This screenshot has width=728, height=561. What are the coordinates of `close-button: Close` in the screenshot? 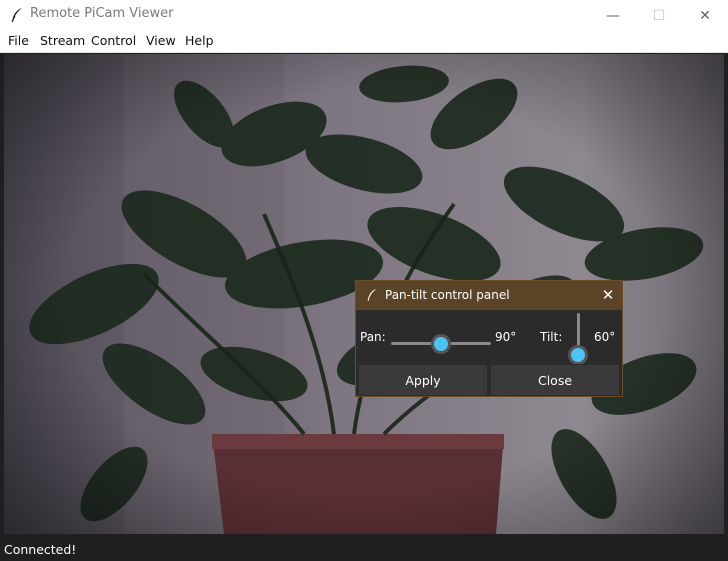 It's located at (555, 380).